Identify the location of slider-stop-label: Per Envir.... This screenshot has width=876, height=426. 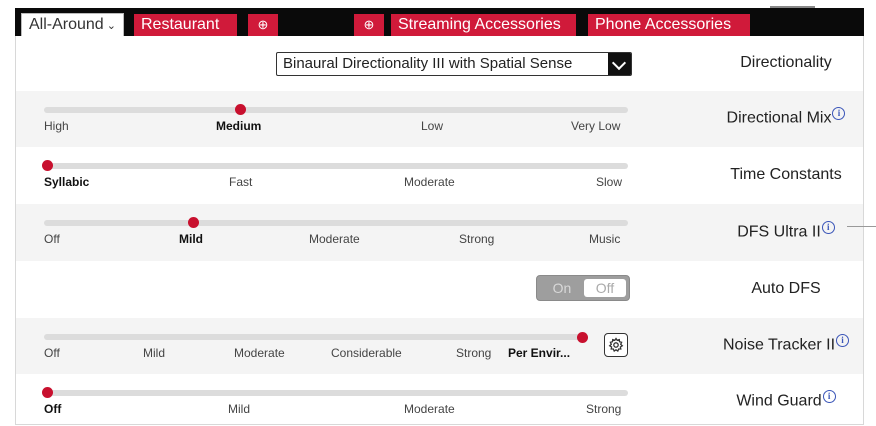
(539, 353).